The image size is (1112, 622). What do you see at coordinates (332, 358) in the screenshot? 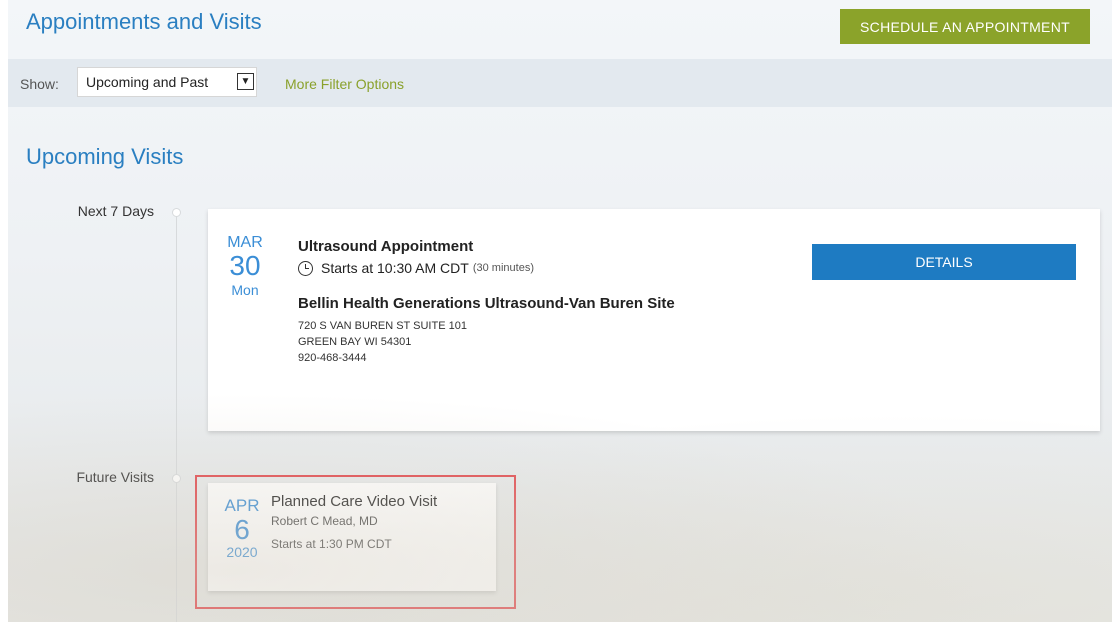
I see `visit-phone: 920-468-3444` at bounding box center [332, 358].